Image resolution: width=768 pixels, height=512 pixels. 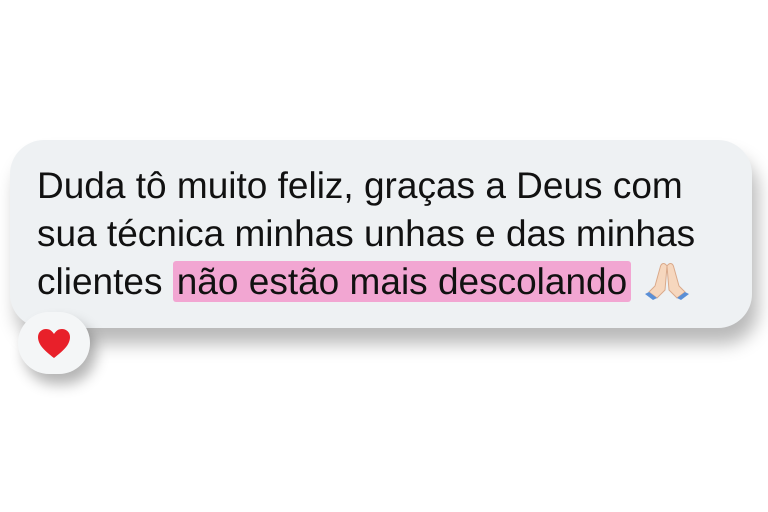 What do you see at coordinates (667, 280) in the screenshot?
I see `praying-hands-icon` at bounding box center [667, 280].